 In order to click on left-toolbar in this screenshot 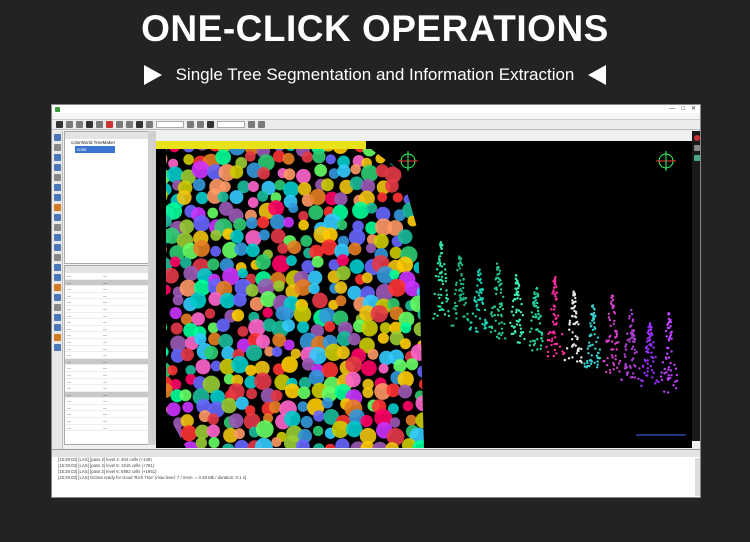, I will do `click(57, 300)`.